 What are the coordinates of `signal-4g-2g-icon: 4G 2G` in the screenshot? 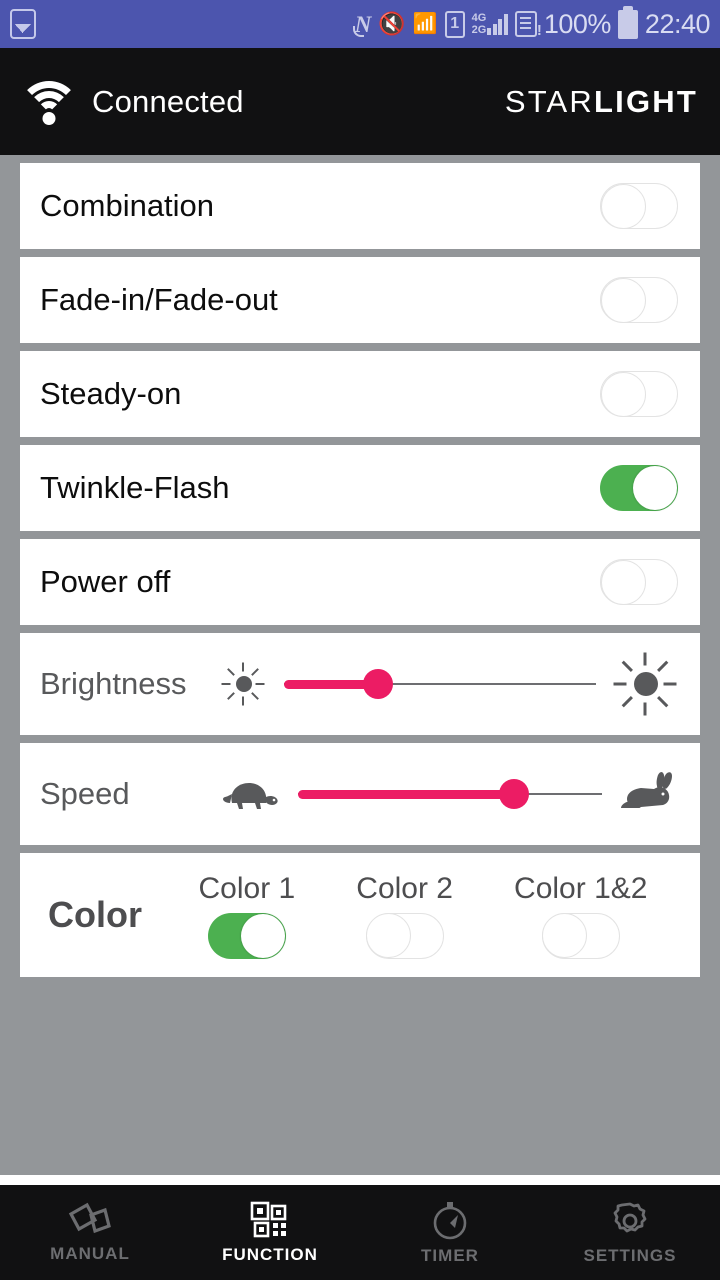 It's located at (490, 24).